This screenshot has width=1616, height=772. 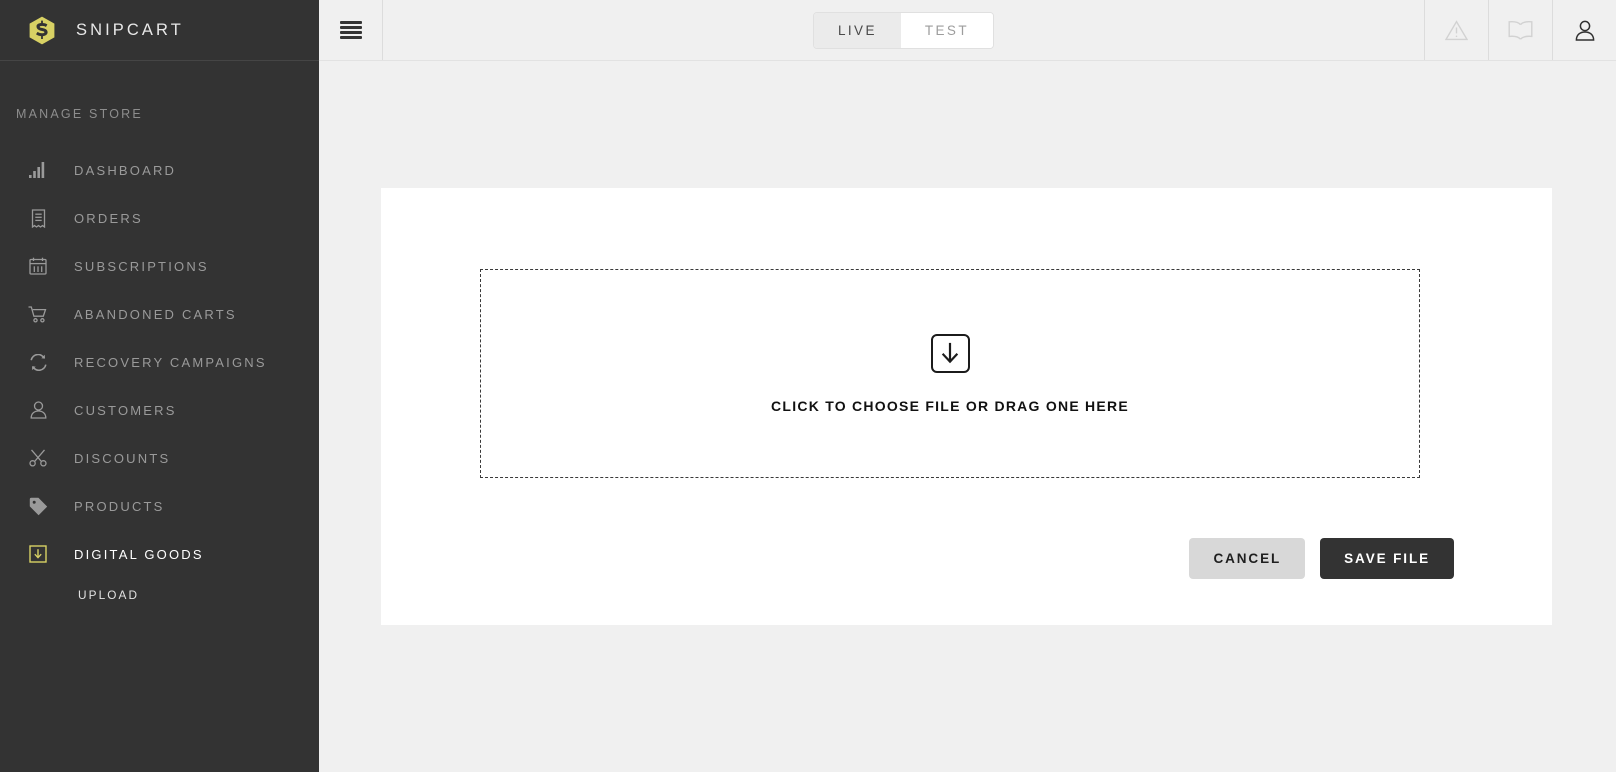 What do you see at coordinates (130, 29) in the screenshot?
I see `brand-name: SNIPCART` at bounding box center [130, 29].